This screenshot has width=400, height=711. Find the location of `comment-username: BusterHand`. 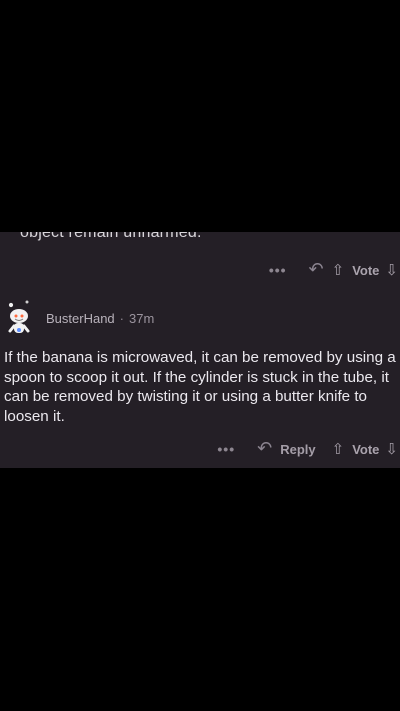

comment-username: BusterHand is located at coordinates (80, 318).